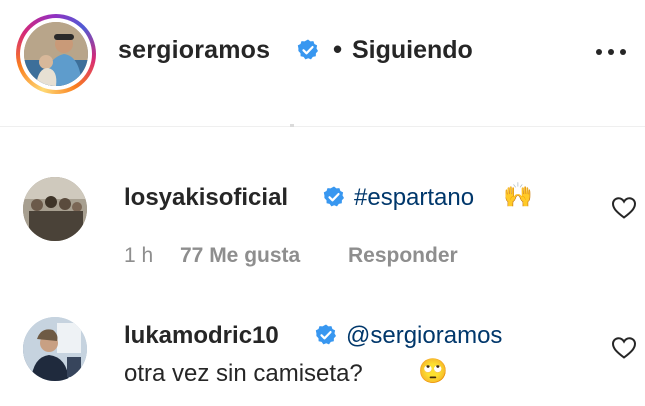 This screenshot has height=406, width=645. What do you see at coordinates (518, 195) in the screenshot?
I see `raising-hands-emoji: 🙌` at bounding box center [518, 195].